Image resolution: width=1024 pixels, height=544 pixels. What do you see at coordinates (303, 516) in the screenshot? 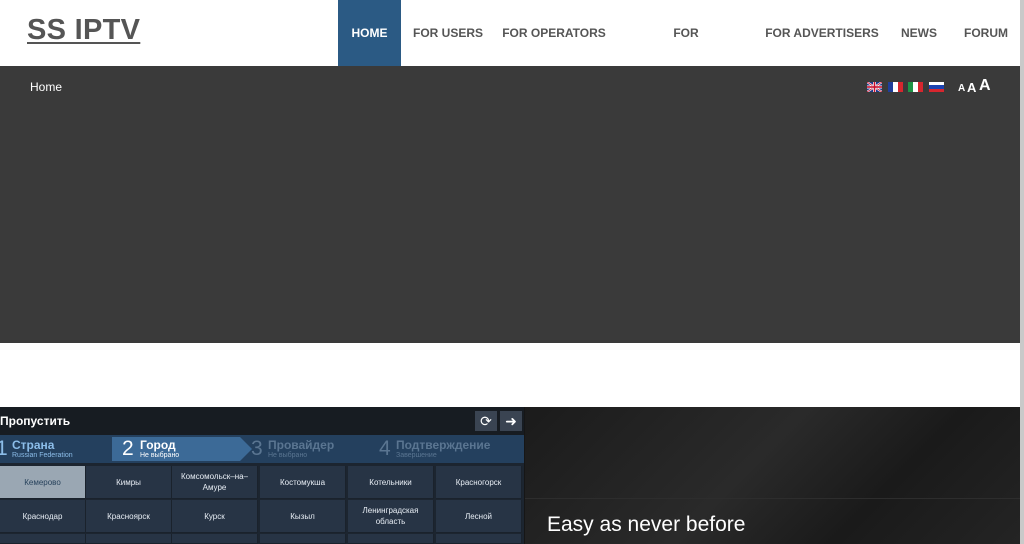
I see `city-item: Кызыл` at bounding box center [303, 516].